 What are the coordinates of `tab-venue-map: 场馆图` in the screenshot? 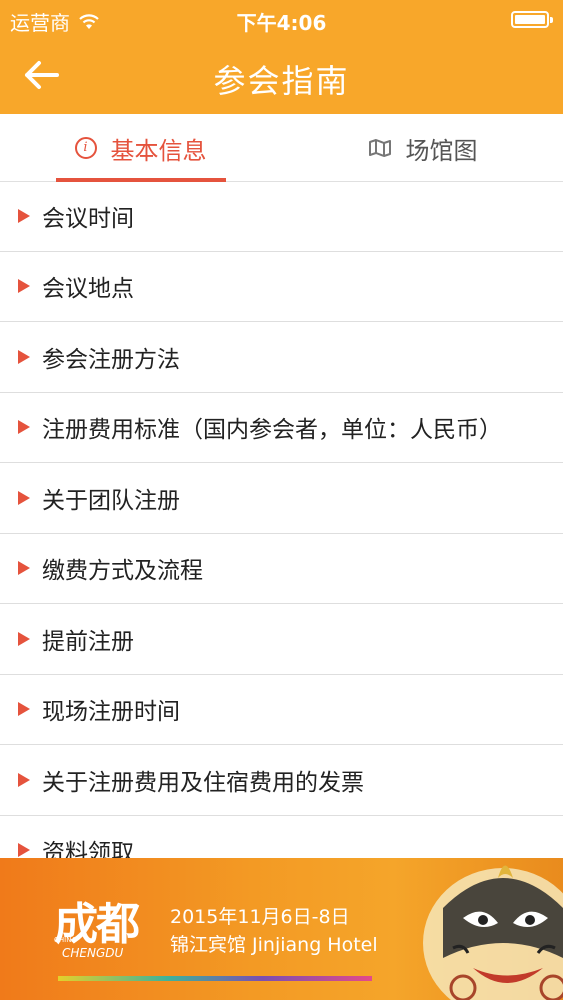 It's located at (422, 148).